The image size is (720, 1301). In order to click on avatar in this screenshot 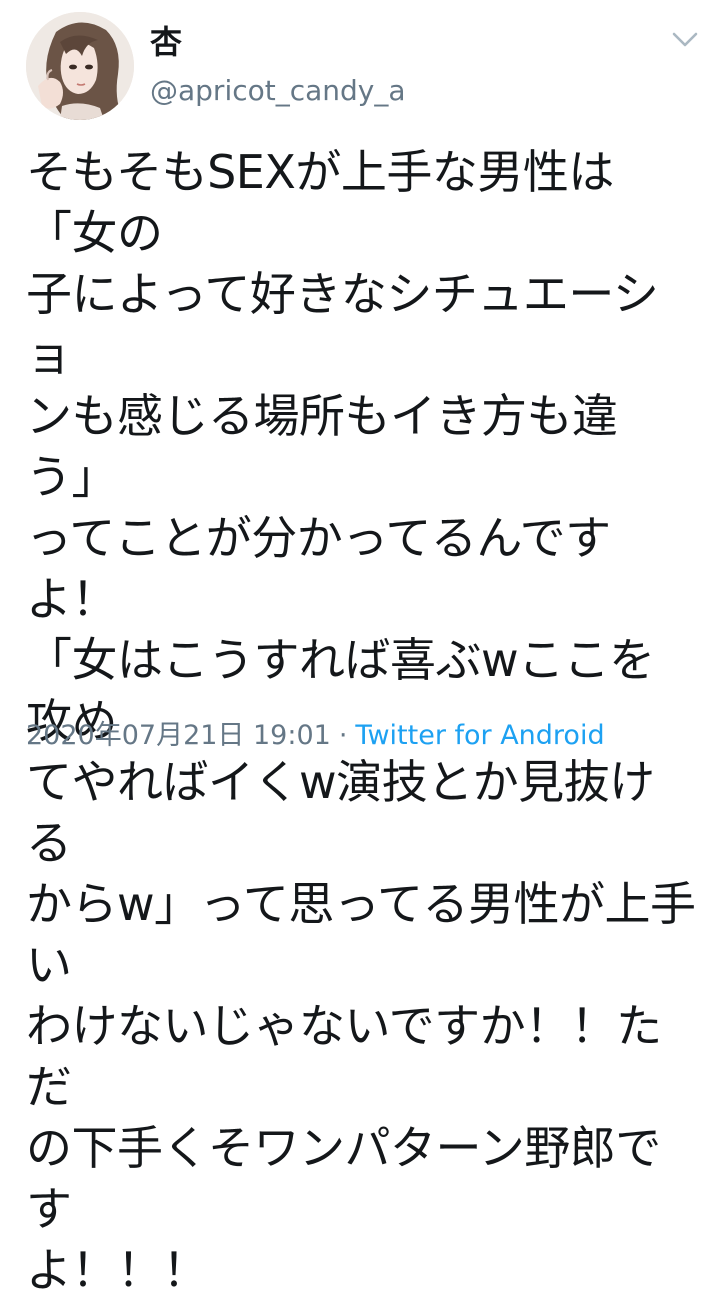, I will do `click(80, 66)`.